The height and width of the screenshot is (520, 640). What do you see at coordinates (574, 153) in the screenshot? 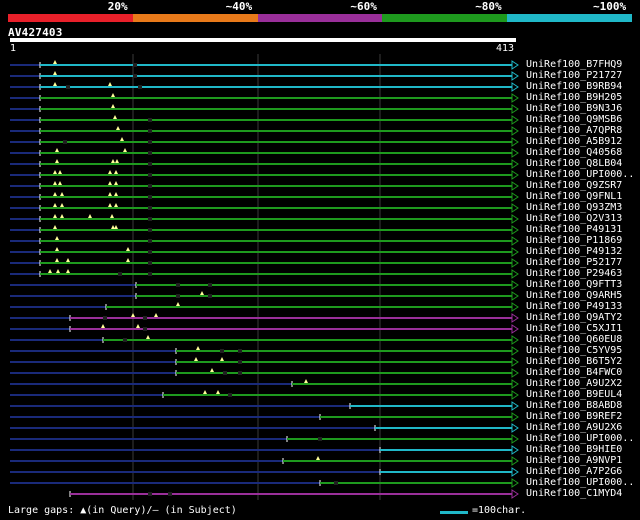
I see `hit-label: UniRef100_Q40568` at bounding box center [574, 153].